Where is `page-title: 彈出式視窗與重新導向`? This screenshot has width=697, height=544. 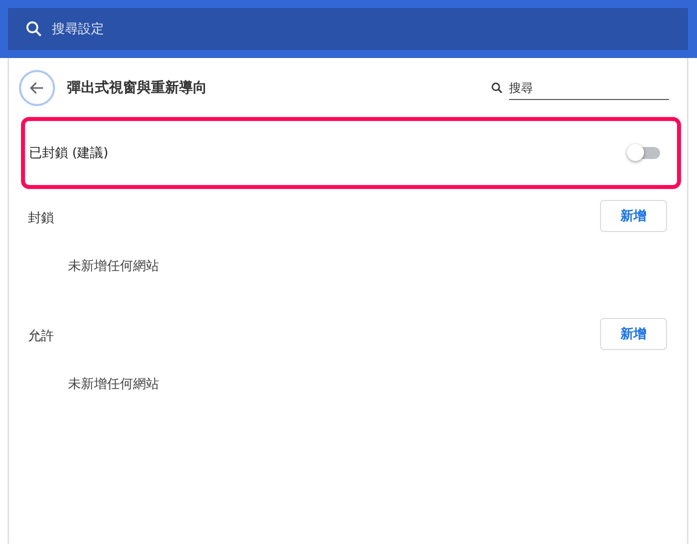 page-title: 彈出式視窗與重新導向 is located at coordinates (137, 88).